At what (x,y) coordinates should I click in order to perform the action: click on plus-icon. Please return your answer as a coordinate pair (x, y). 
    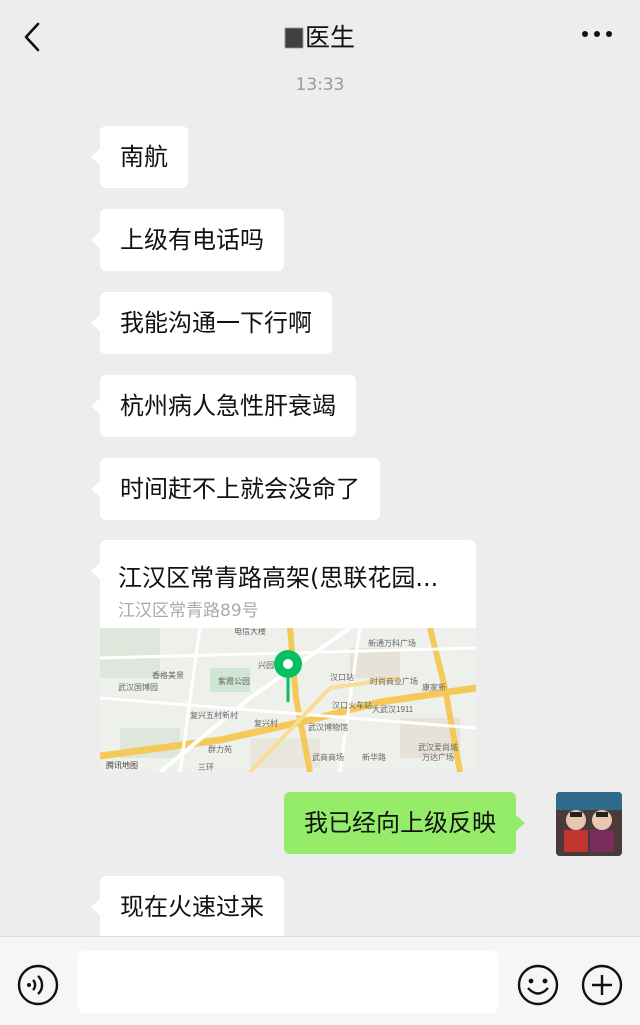
    Looking at the image, I should click on (602, 985).